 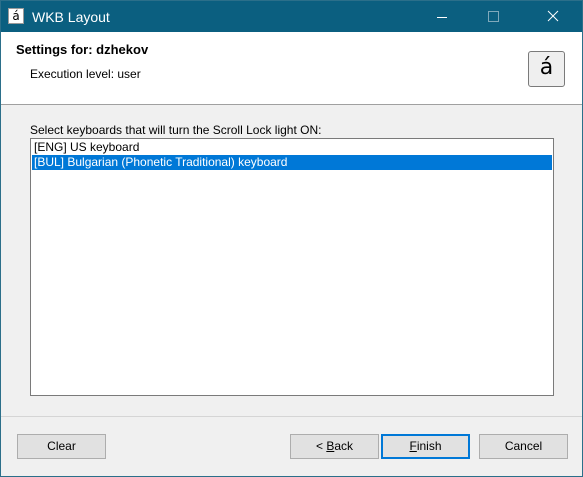 What do you see at coordinates (16, 16) in the screenshot?
I see `app-icon: á` at bounding box center [16, 16].